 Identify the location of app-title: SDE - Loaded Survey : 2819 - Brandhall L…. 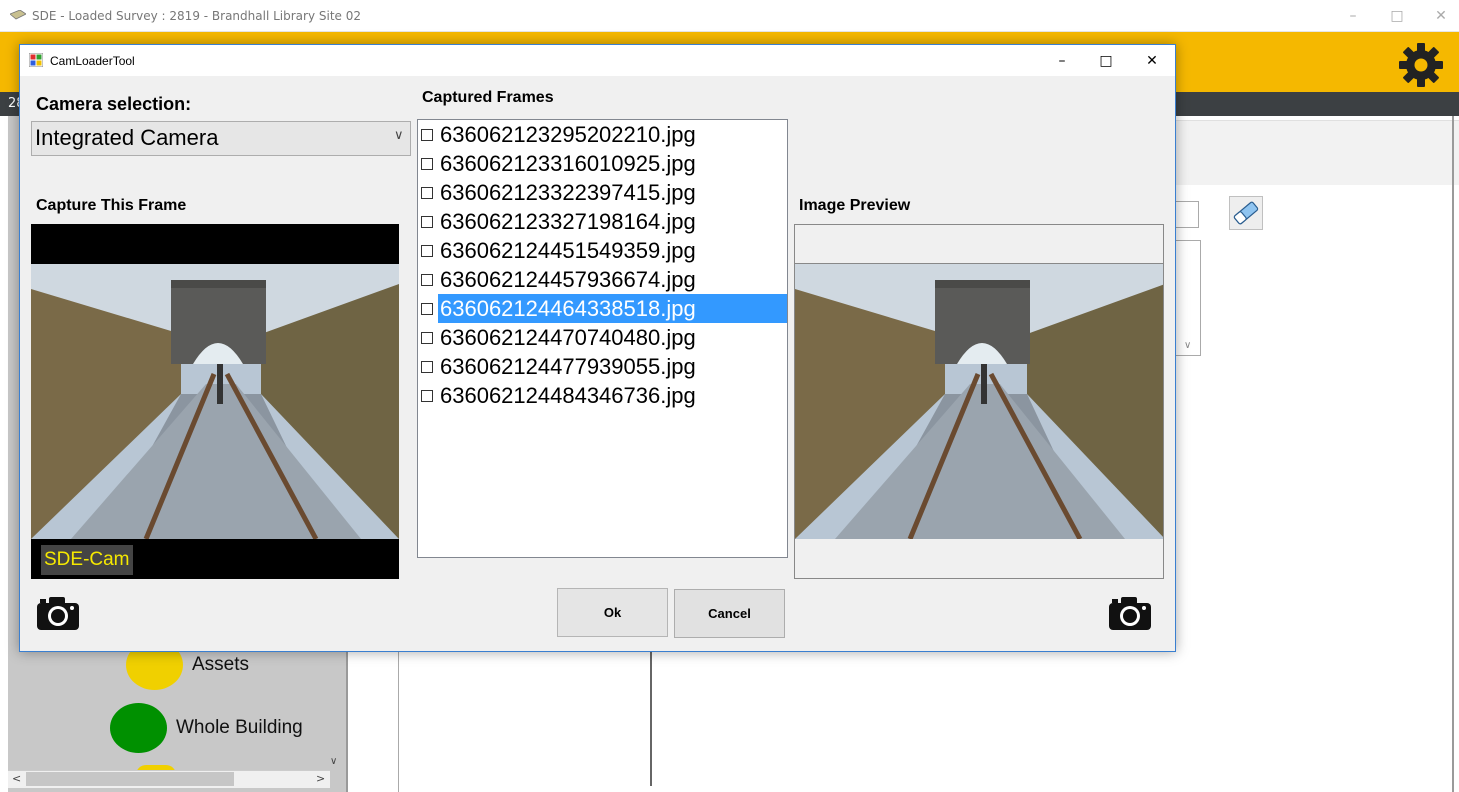
(196, 16).